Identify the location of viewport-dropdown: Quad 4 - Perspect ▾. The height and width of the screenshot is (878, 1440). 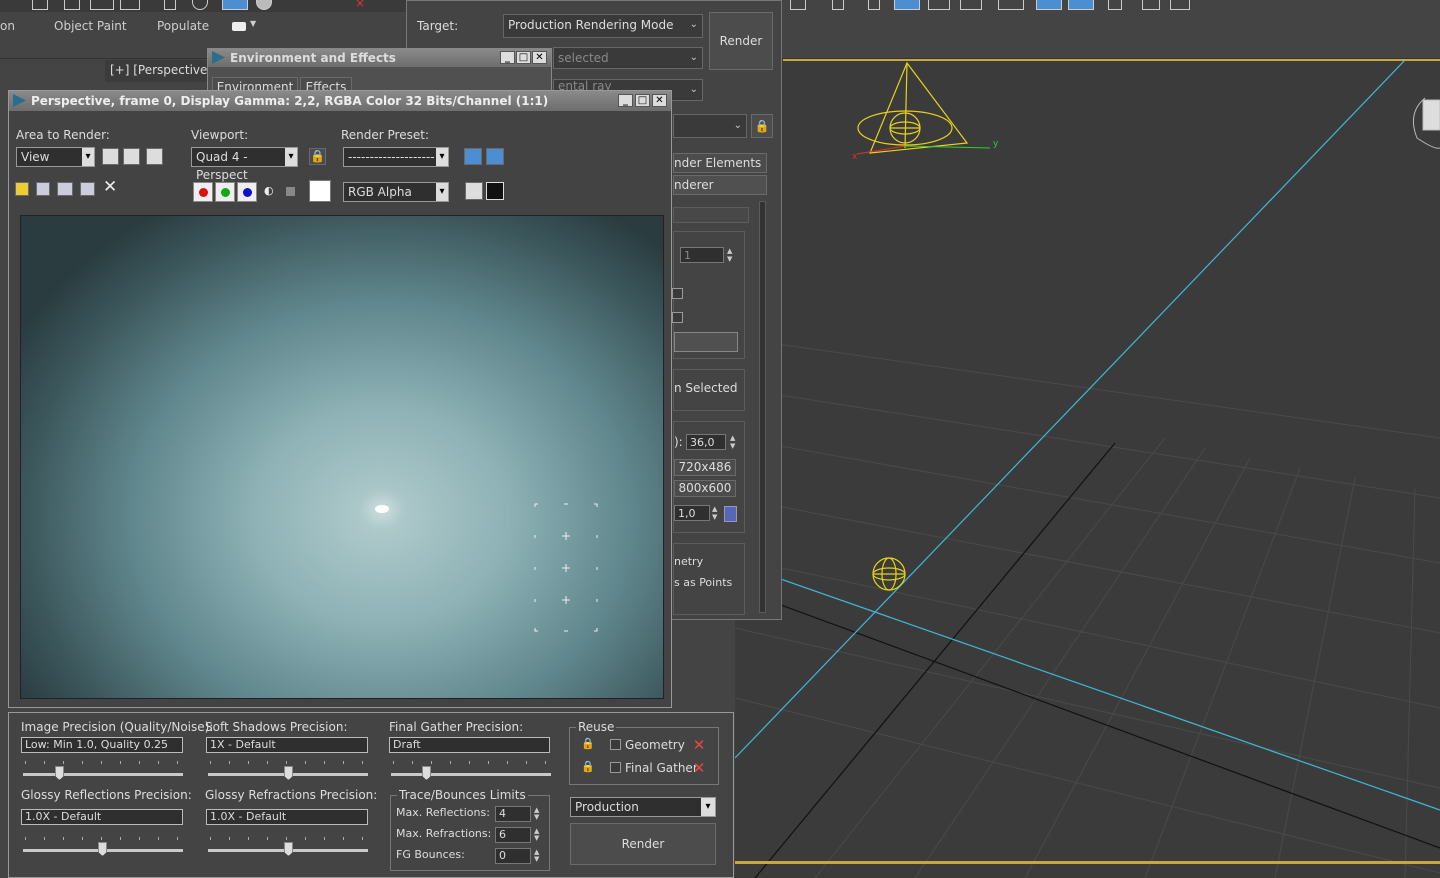
(244, 164).